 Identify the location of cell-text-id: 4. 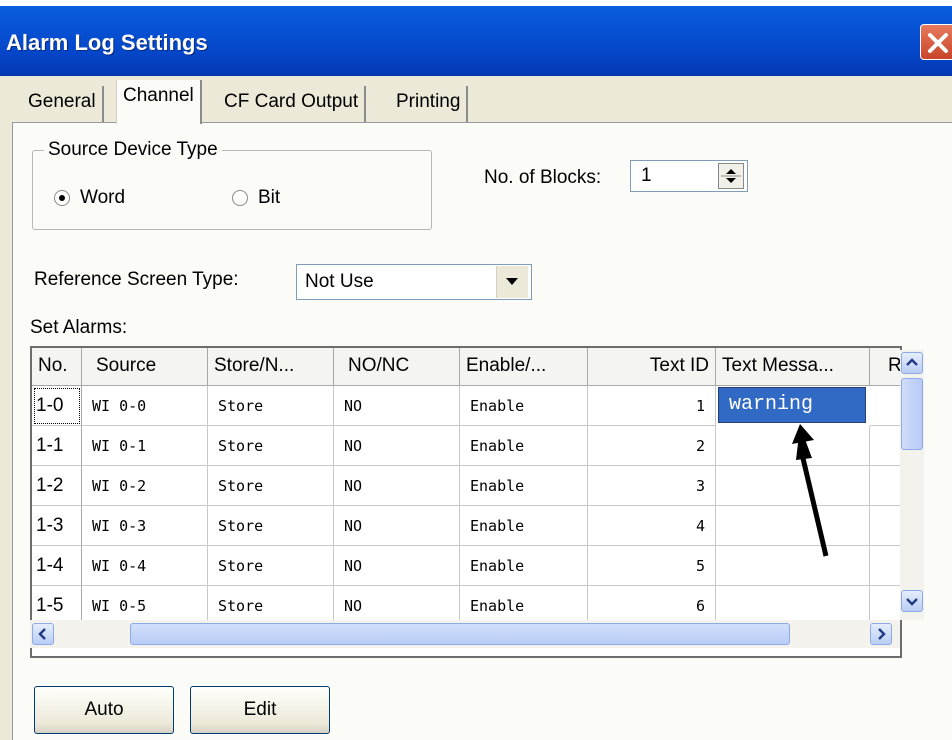
(652, 526).